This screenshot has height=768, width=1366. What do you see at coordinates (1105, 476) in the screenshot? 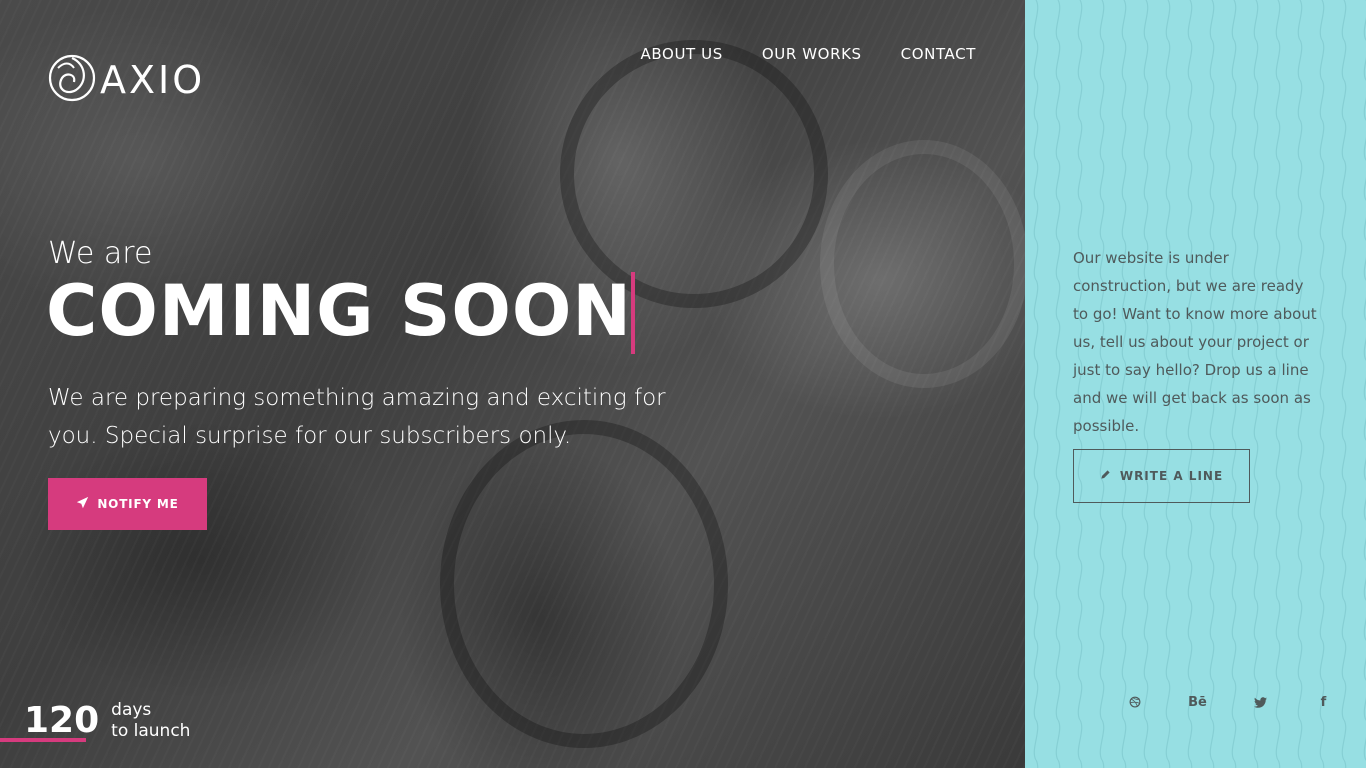
I see `pencil-icon` at bounding box center [1105, 476].